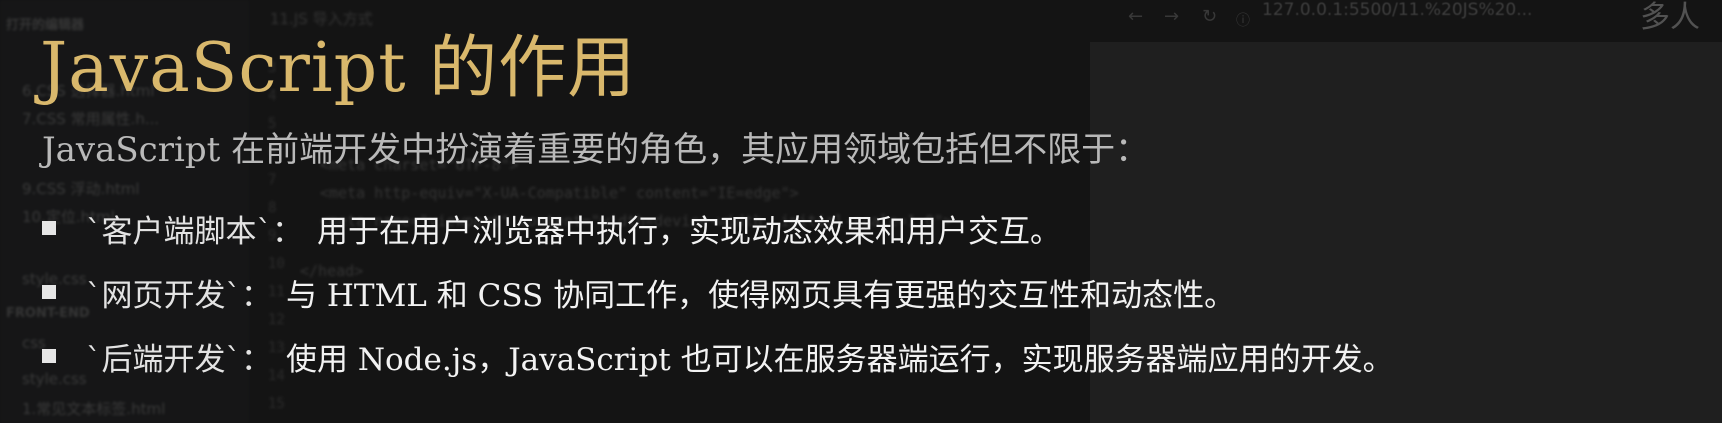 This screenshot has height=423, width=1722. What do you see at coordinates (761, 295) in the screenshot?
I see `bullet-description: 与 HTML 和 CSS 协同工作，使得网页具有更强的交互性和动态性。` at bounding box center [761, 295].